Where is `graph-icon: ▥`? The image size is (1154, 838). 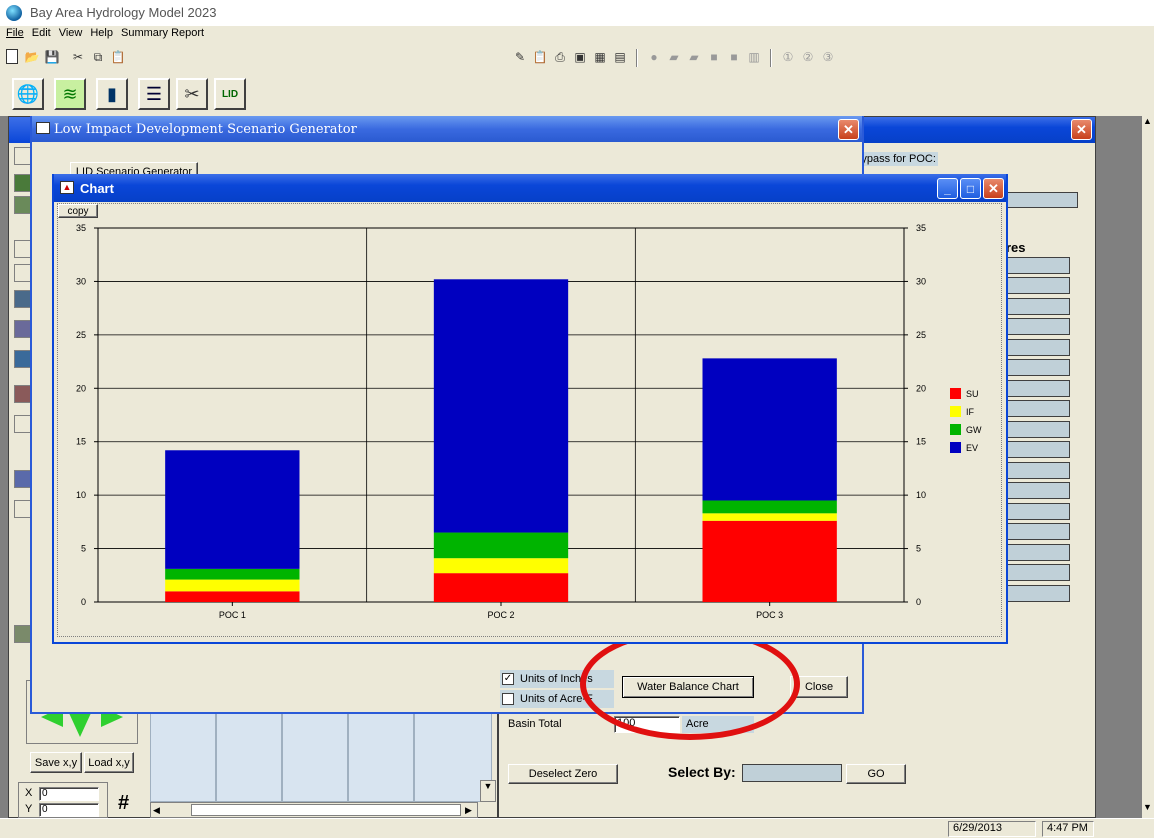
graph-icon: ▥ is located at coordinates (754, 57).